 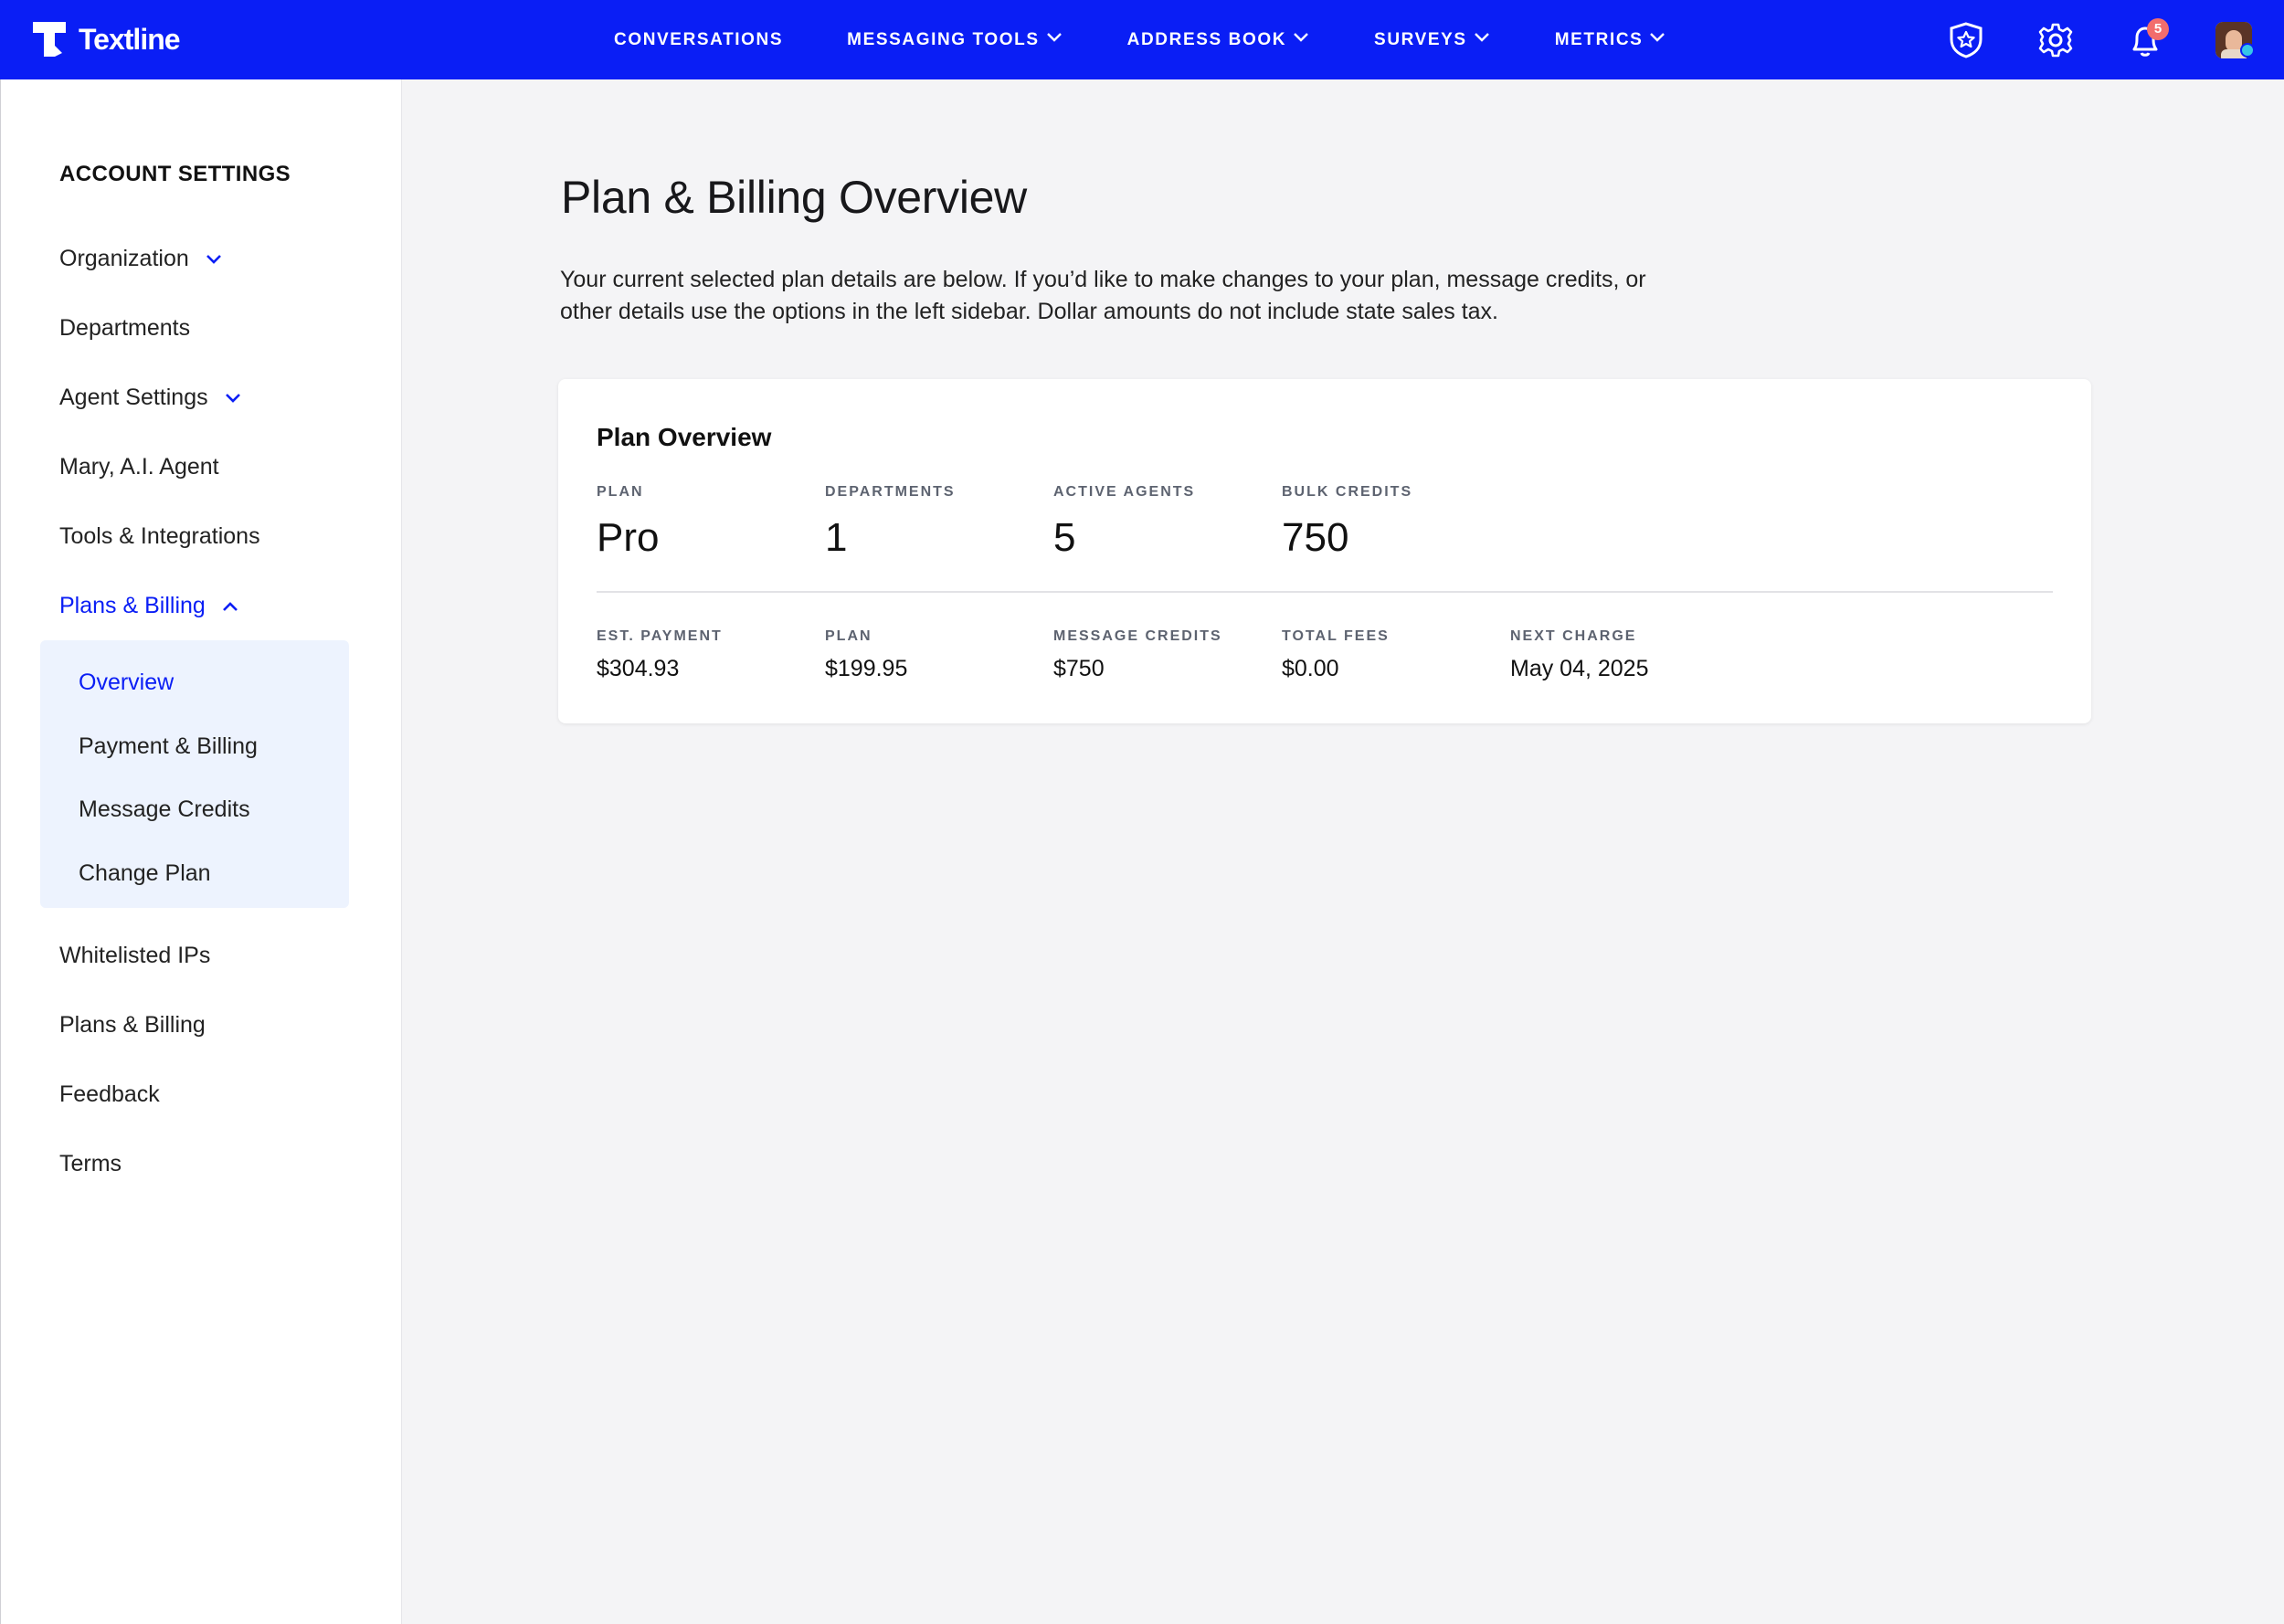 What do you see at coordinates (660, 655) in the screenshot?
I see `metric-est-payment: EST. PAYMENT $304.93` at bounding box center [660, 655].